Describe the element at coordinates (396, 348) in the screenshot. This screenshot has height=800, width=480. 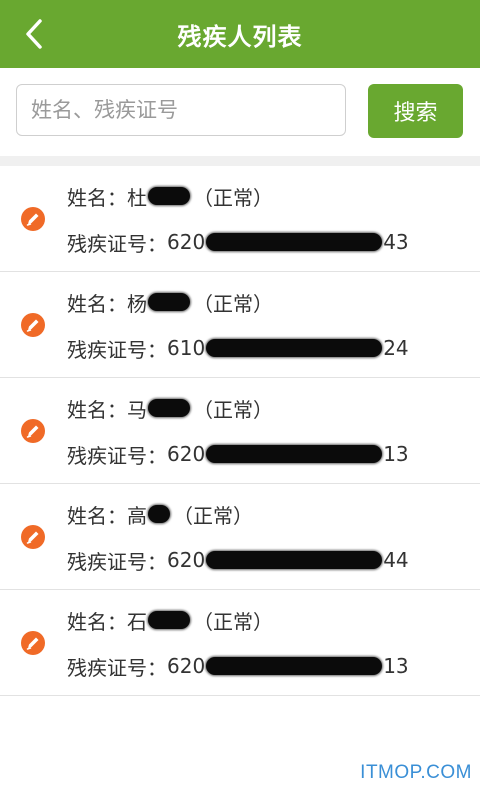
I see `id-suffix: 24` at that location.